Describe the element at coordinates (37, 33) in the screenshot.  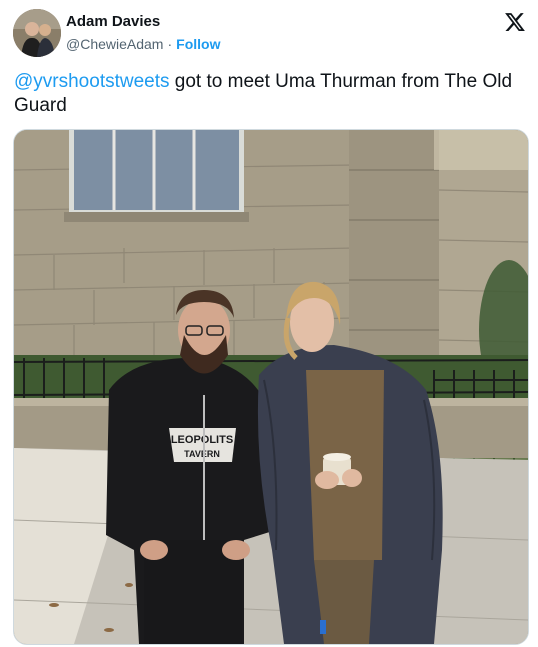
I see `avatar` at that location.